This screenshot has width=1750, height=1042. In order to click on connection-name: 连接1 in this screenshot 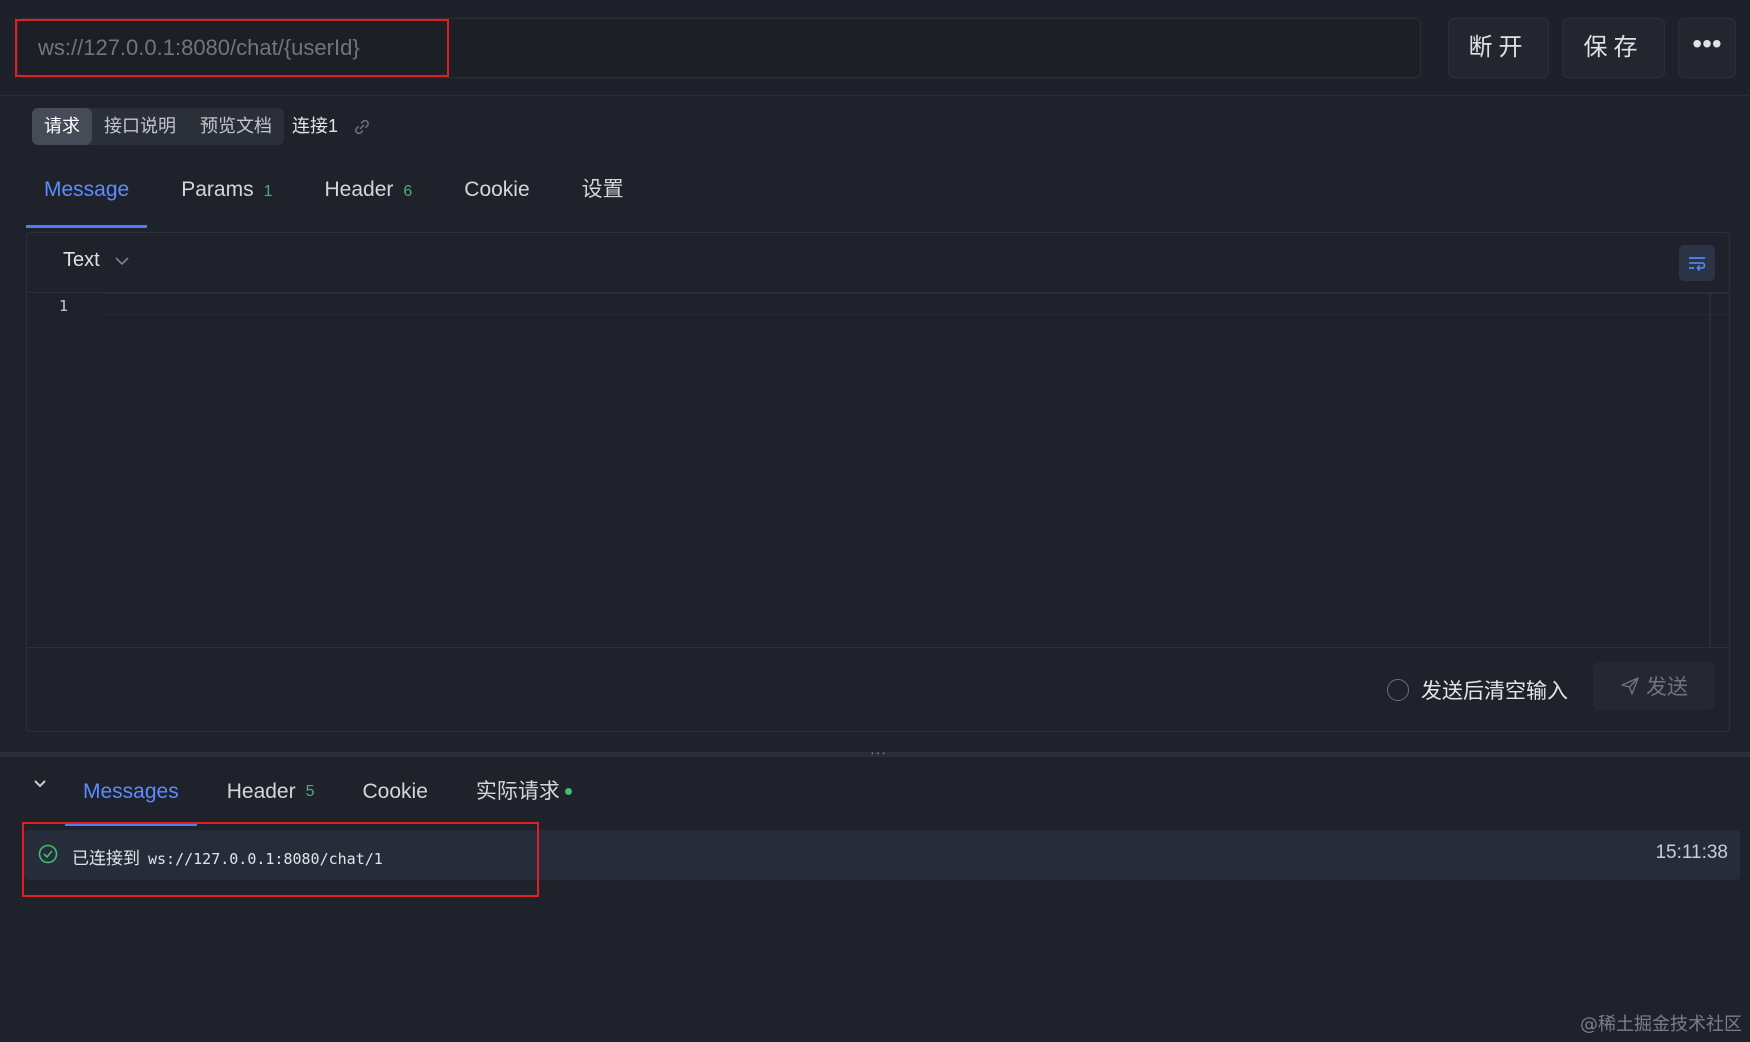, I will do `click(315, 126)`.